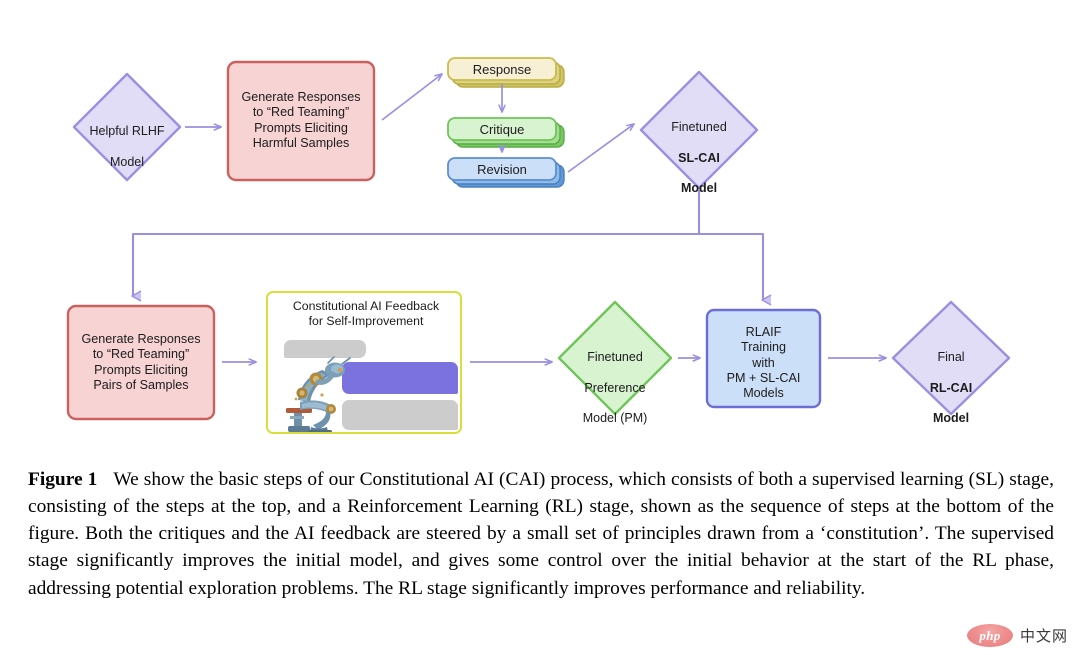 Image resolution: width=1080 pixels, height=655 pixels. What do you see at coordinates (951, 358) in the screenshot?
I see `node-rl-cai-model` at bounding box center [951, 358].